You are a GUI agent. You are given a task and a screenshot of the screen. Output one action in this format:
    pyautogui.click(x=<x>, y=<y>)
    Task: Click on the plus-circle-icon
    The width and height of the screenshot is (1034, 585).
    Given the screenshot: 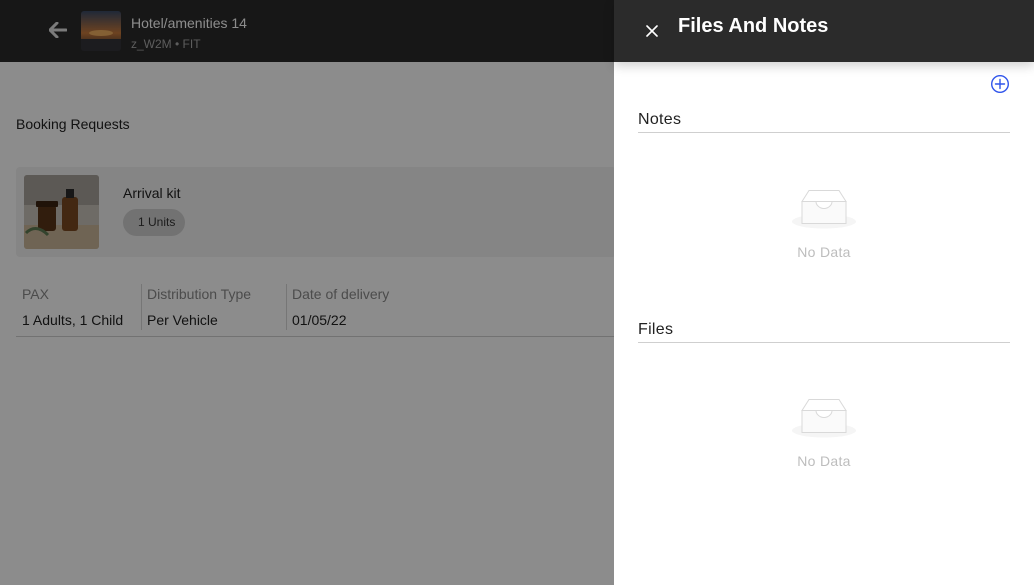 What is the action you would take?
    pyautogui.click(x=1000, y=84)
    